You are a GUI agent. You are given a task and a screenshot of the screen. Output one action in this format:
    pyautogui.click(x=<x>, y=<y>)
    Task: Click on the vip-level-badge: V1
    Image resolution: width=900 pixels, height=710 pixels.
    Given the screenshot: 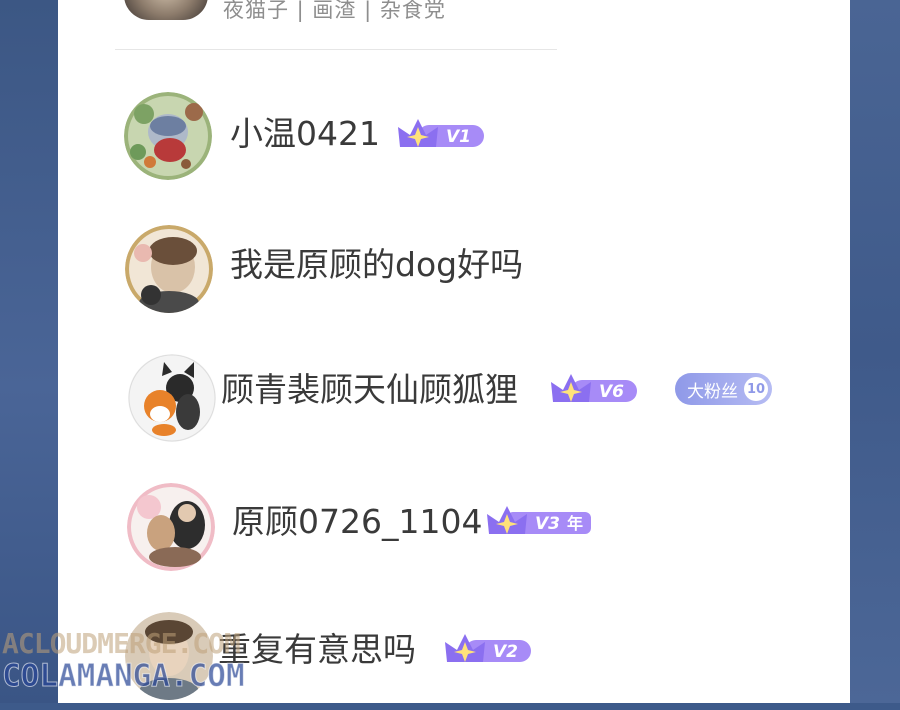 What is the action you would take?
    pyautogui.click(x=442, y=135)
    